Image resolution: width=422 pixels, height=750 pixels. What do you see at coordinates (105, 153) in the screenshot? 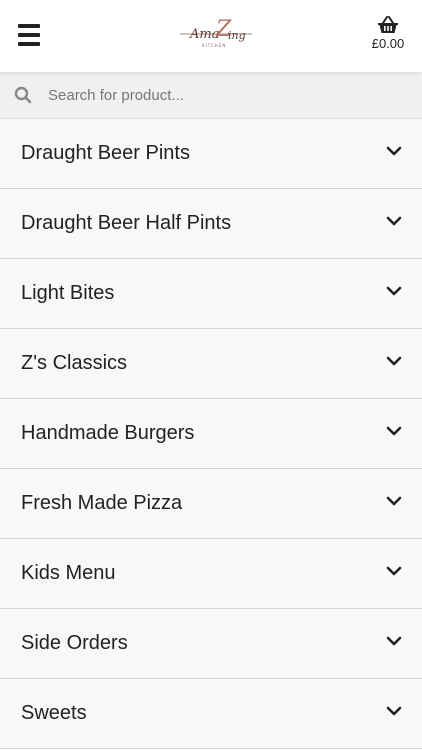
I see `category-label: Draught Beer Pints` at bounding box center [105, 153].